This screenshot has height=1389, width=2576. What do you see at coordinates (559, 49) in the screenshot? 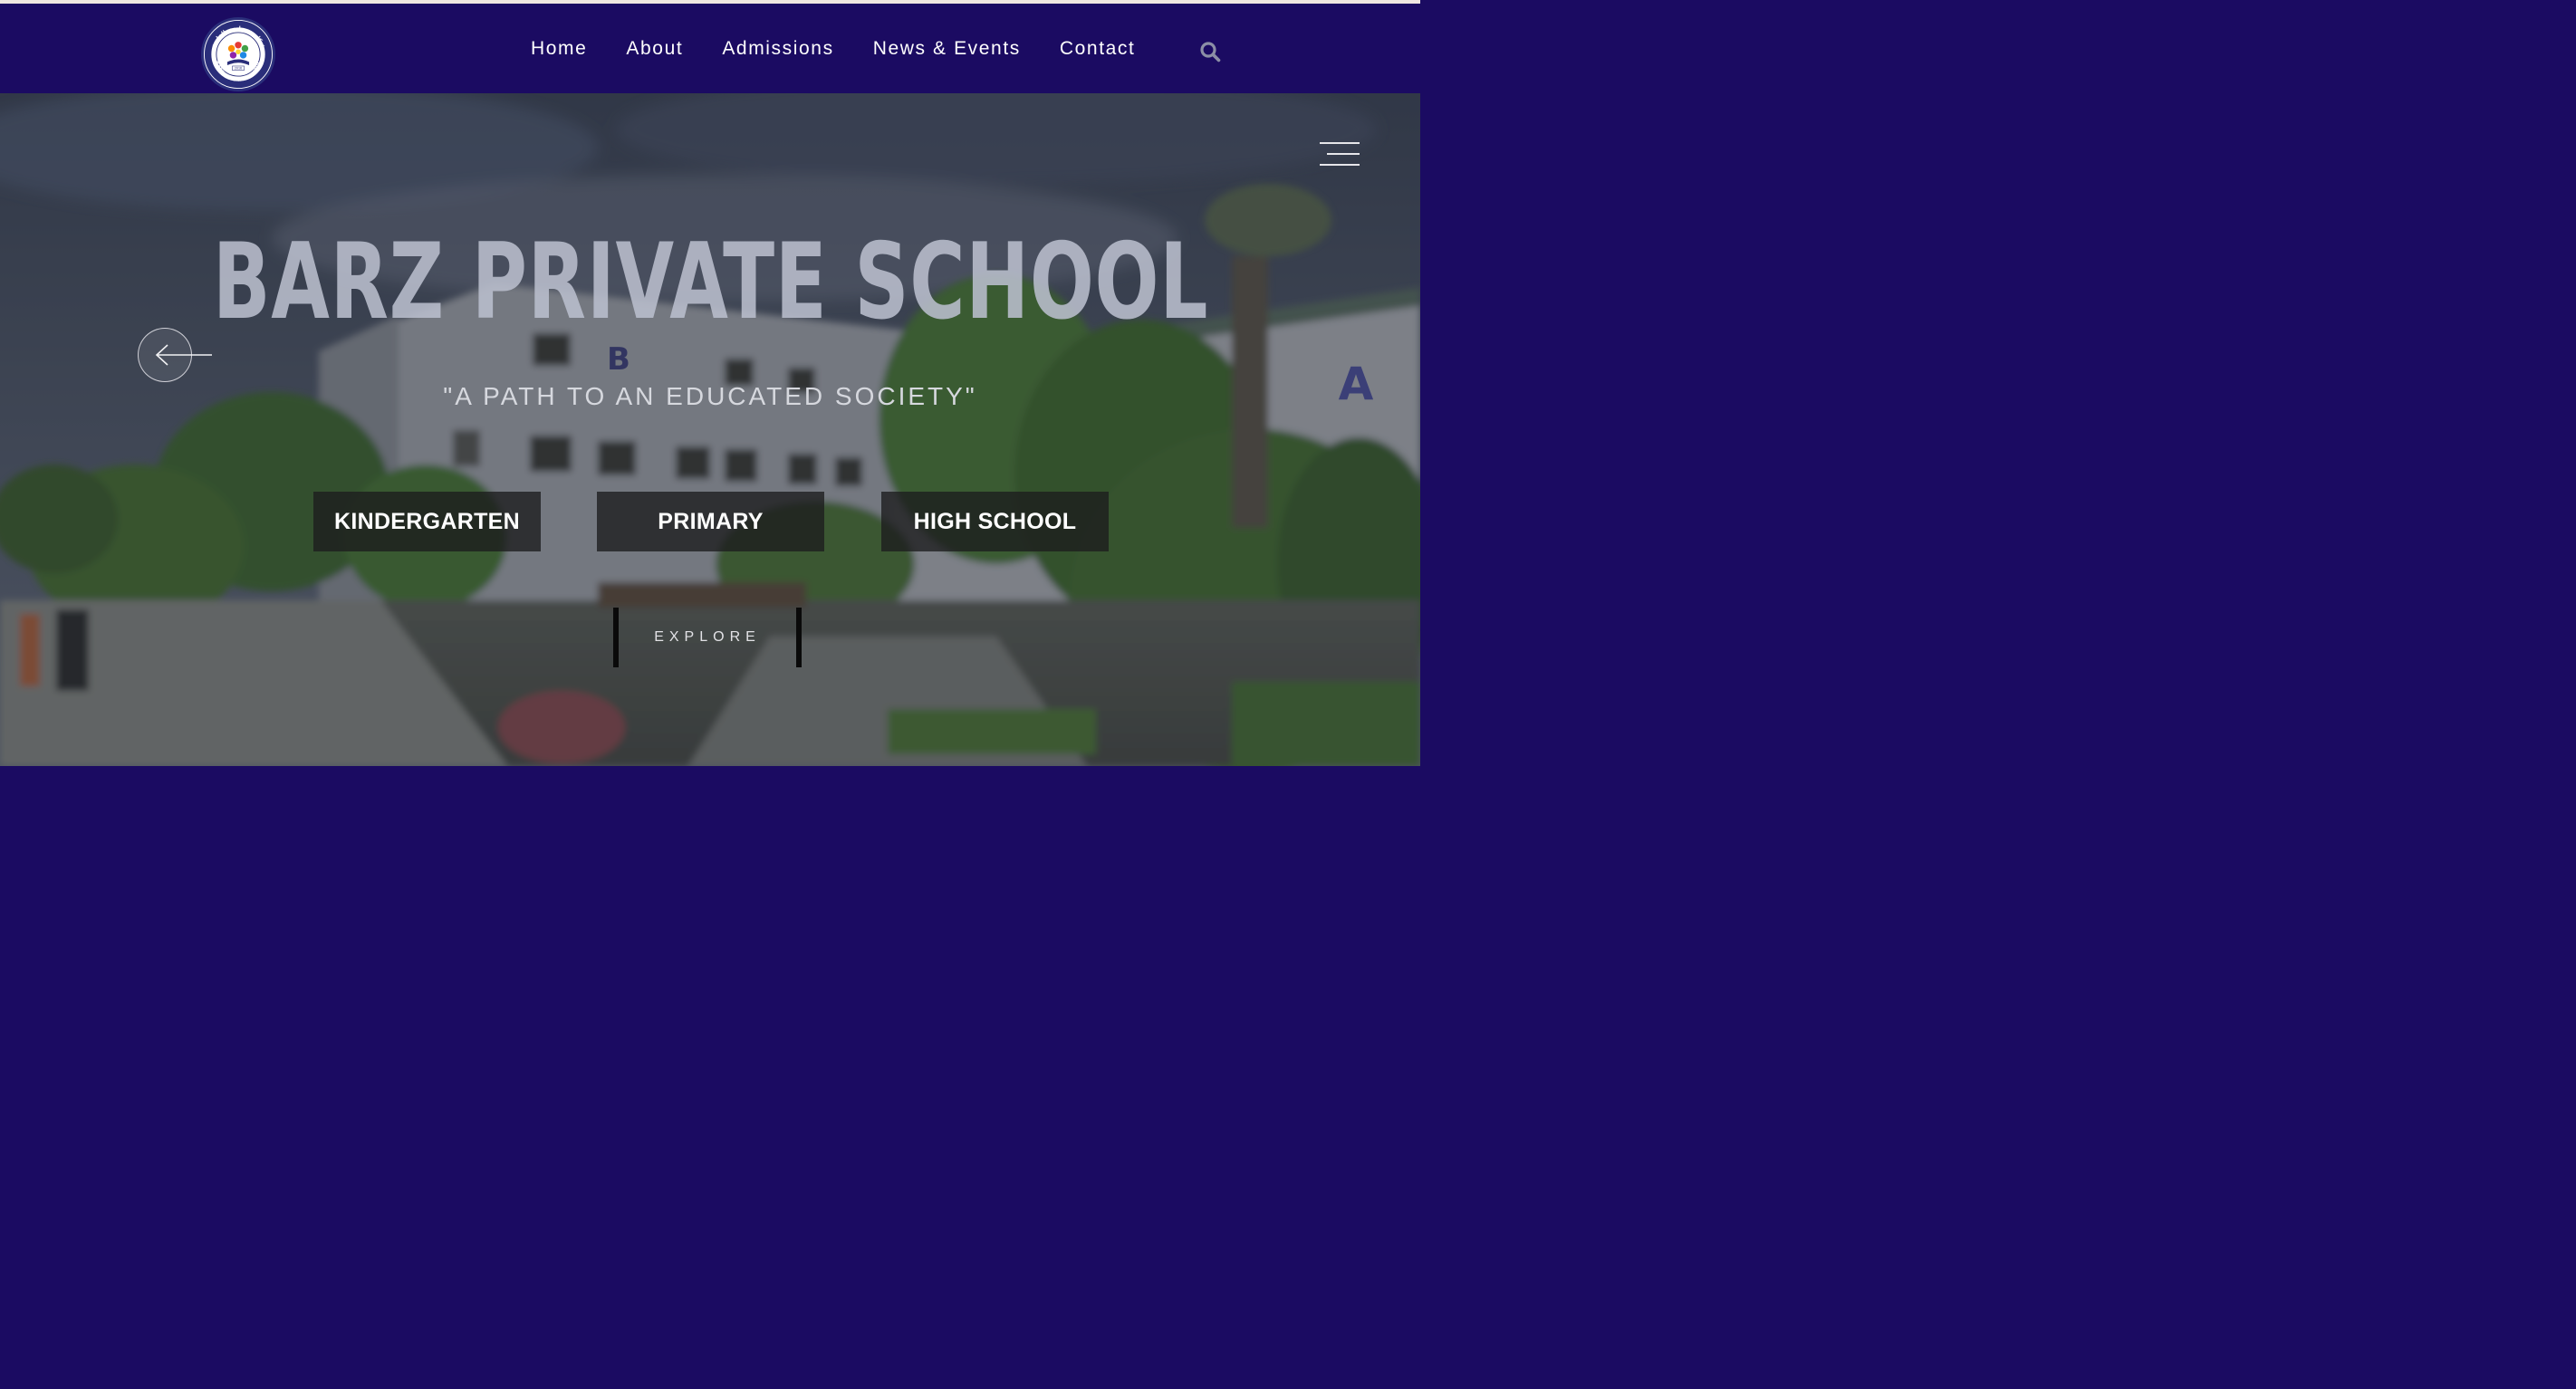
I see `nav-home: Home` at bounding box center [559, 49].